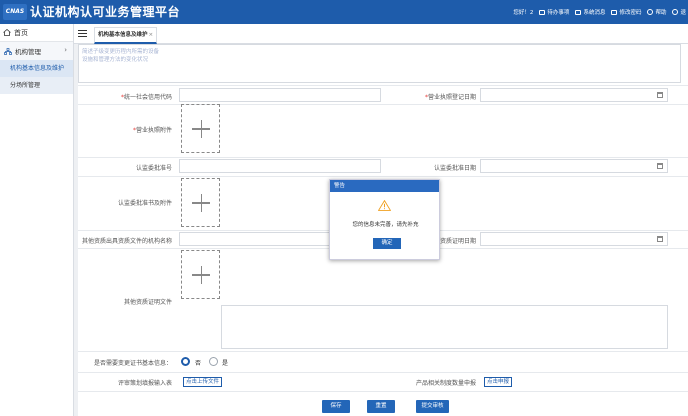 The image size is (688, 416). Describe the element at coordinates (146, 97) in the screenshot. I see `credit-code-label: *统一社会信用代码` at that location.